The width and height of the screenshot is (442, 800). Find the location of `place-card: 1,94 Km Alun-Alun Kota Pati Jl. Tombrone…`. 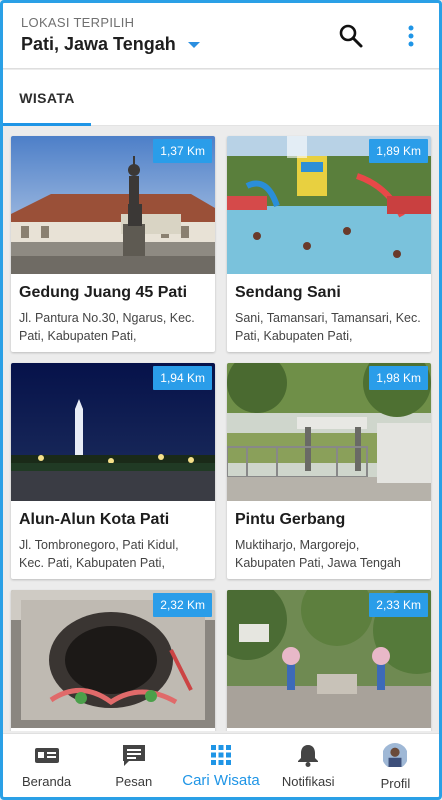

place-card: 1,94 Km Alun-Alun Kota Pati Jl. Tombrone… is located at coordinates (113, 471).